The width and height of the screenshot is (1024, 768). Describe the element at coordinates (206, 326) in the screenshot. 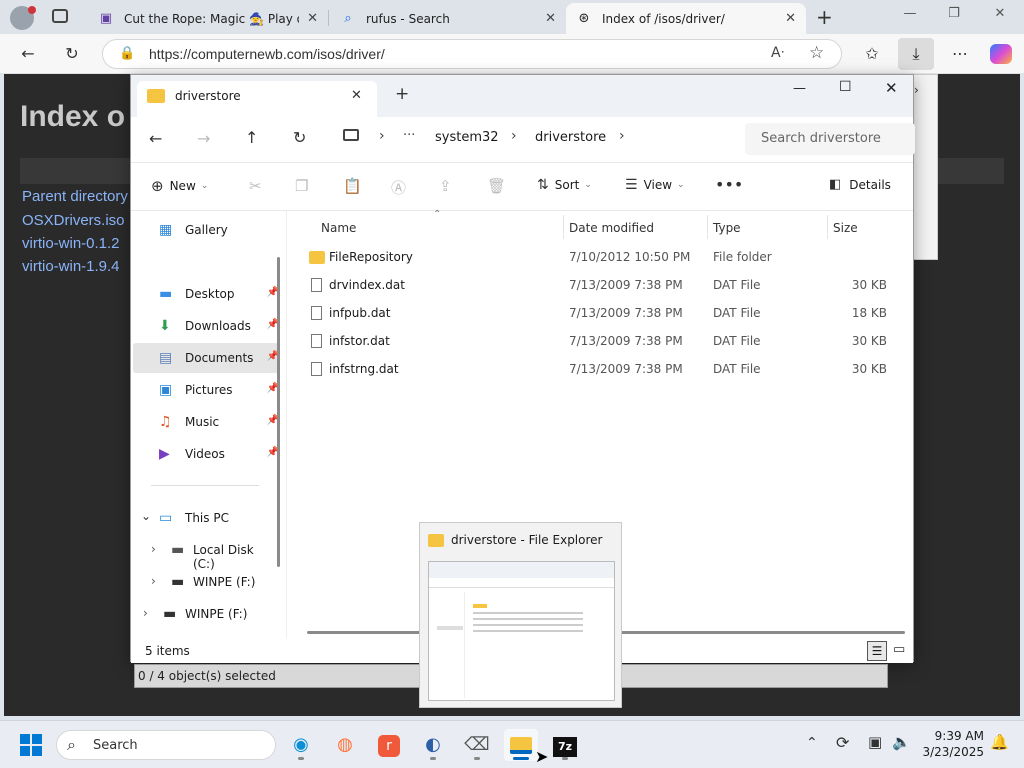

I see `sidebar-item-downloads: ⬇ Downloads 📌` at that location.